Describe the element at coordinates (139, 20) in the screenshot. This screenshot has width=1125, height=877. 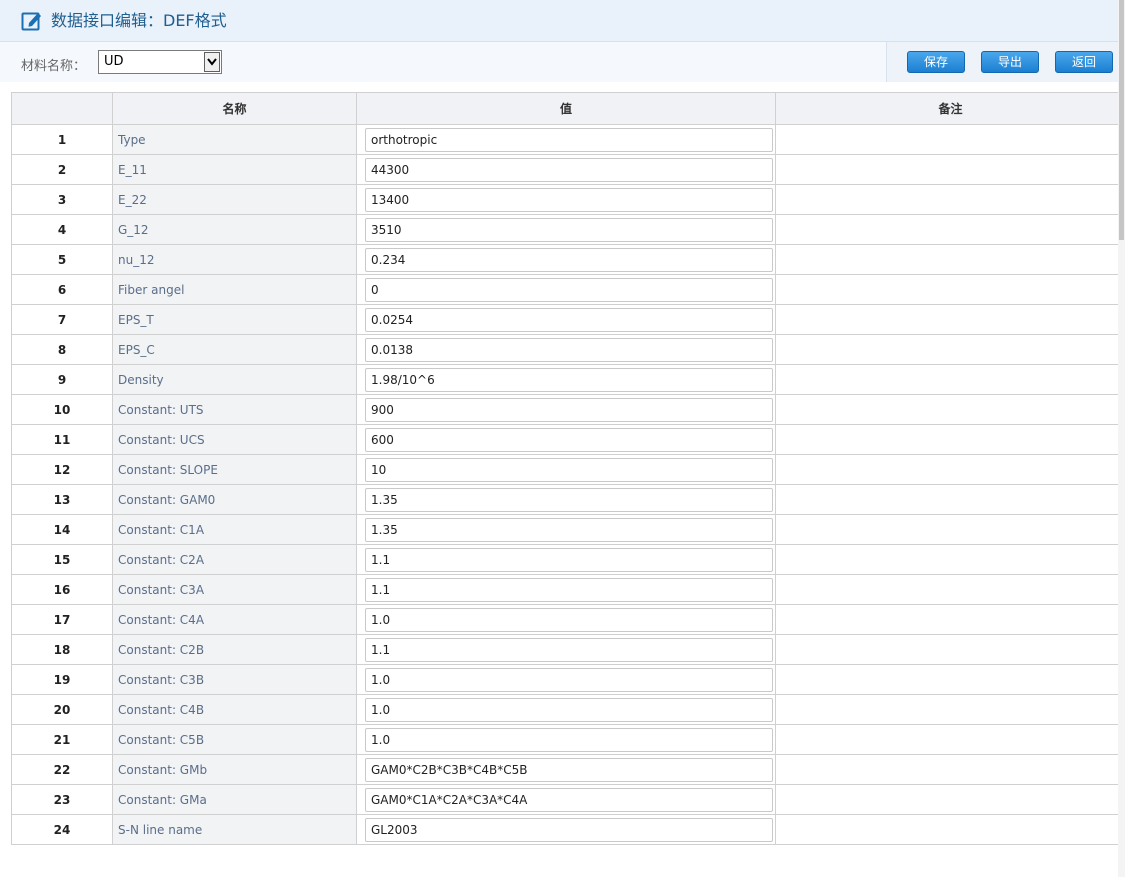
I see `page-title: 数据接口编辑：DEF格式` at that location.